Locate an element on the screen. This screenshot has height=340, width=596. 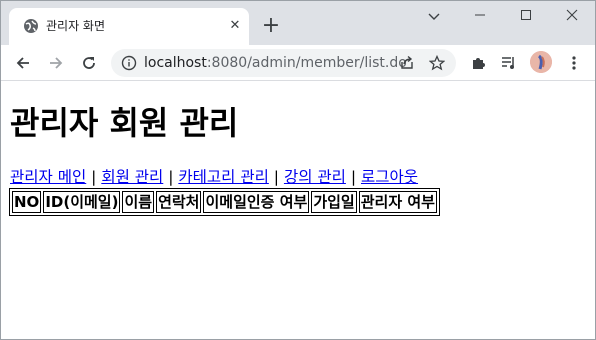
column-header-phone: 연락처 is located at coordinates (179, 202).